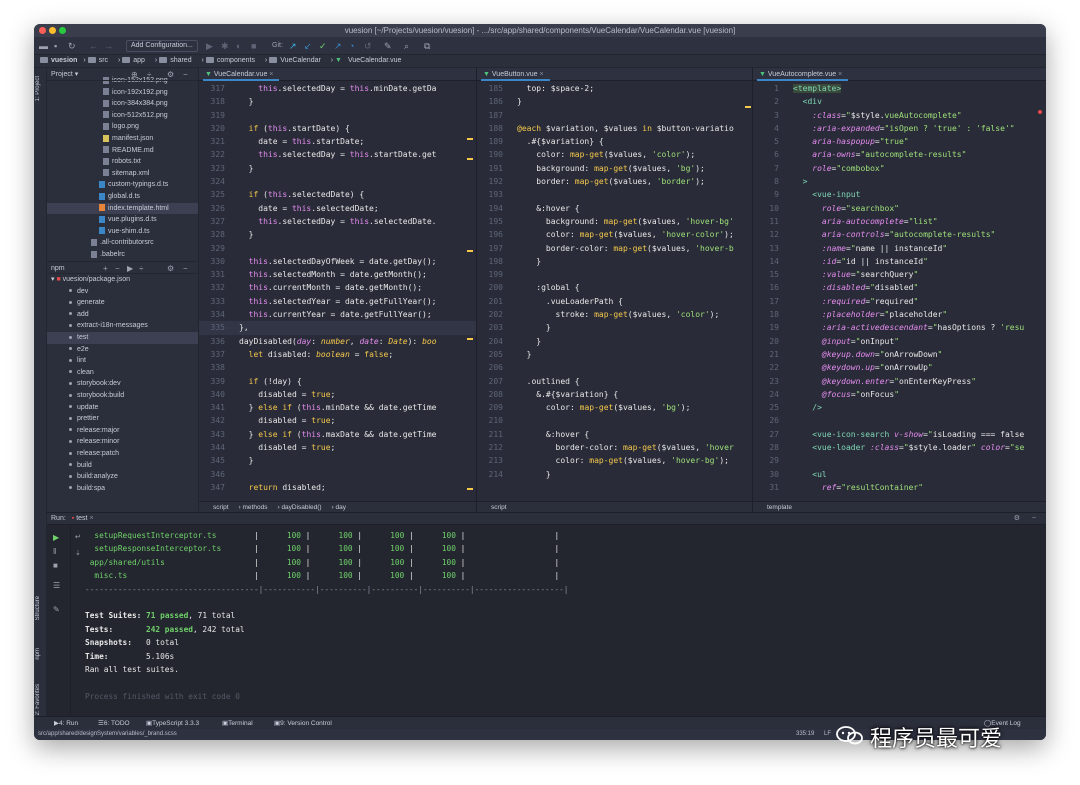 This screenshot has width=1080, height=785. I want to click on code-line: 325 if (this.selectedDate) {, so click(337, 194).